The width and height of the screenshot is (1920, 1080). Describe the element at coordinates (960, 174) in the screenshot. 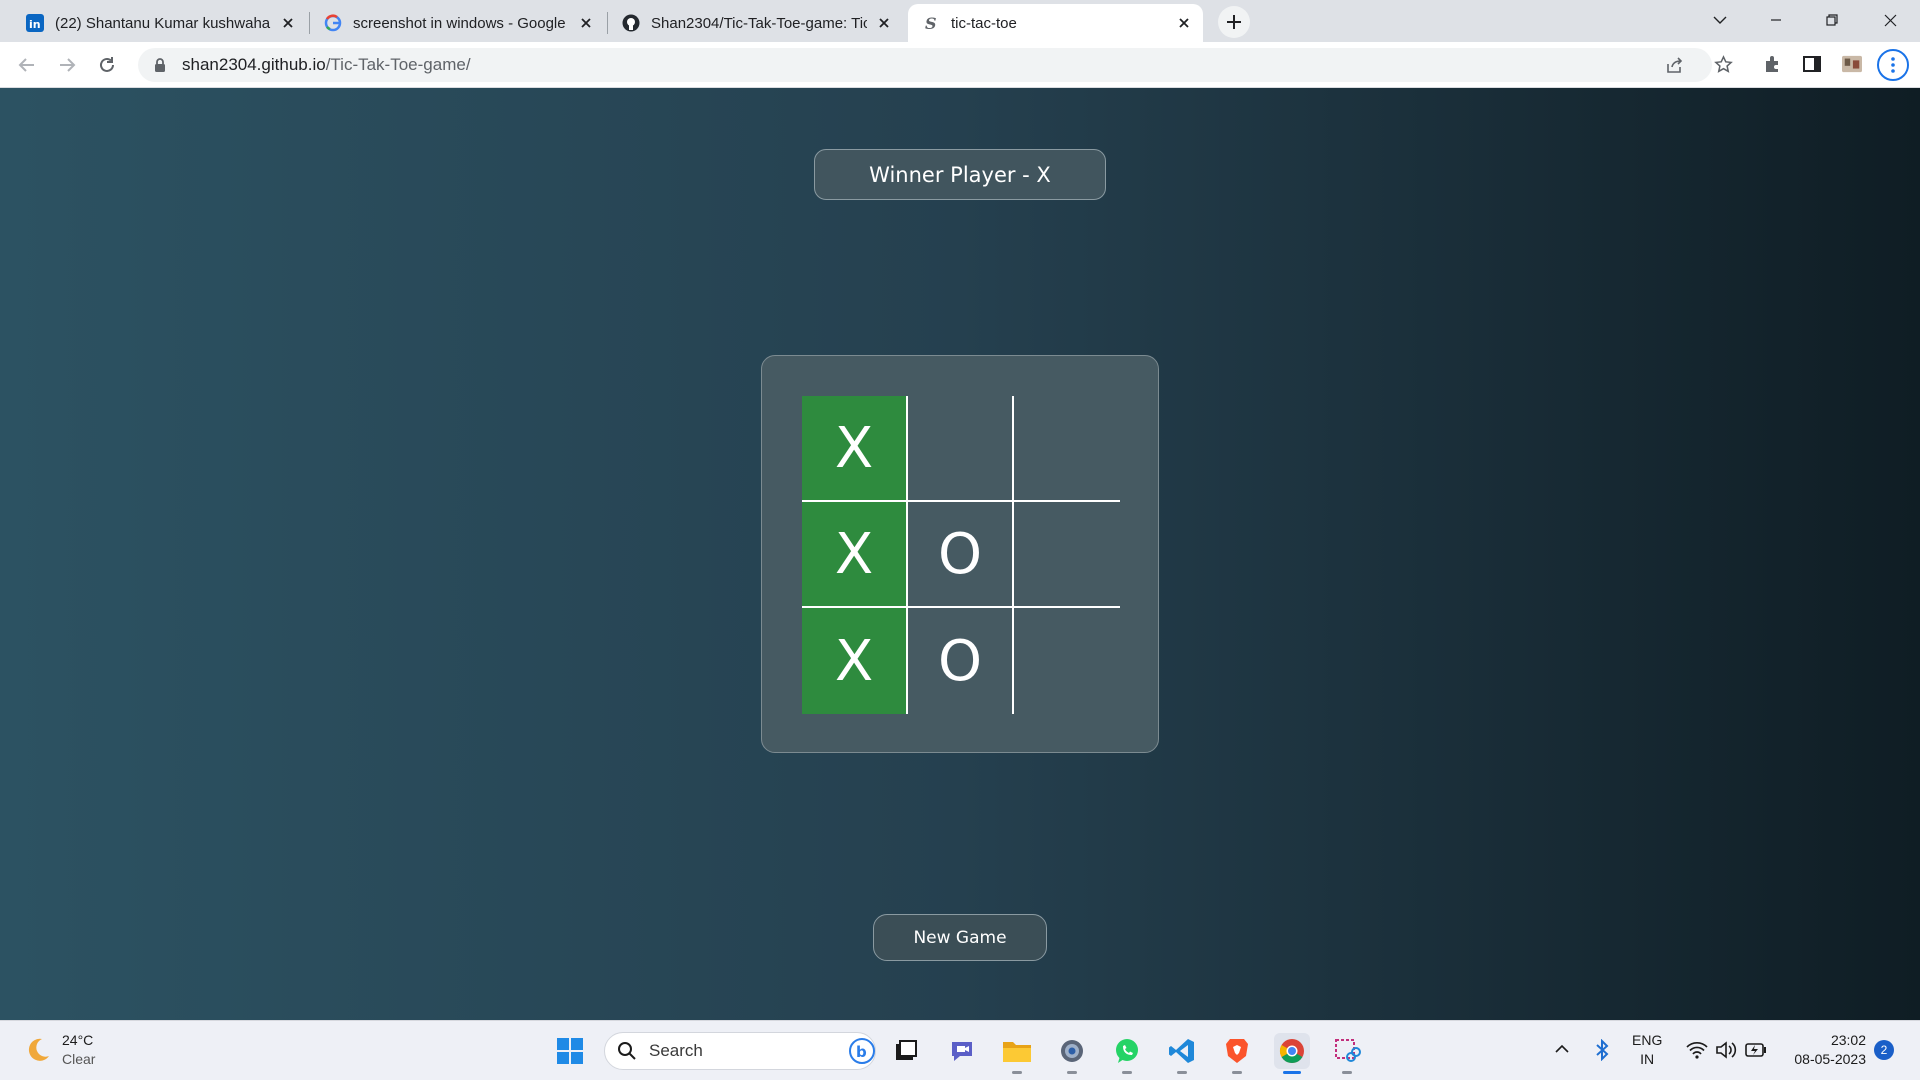

I see `game-status: Winner Player - X` at that location.